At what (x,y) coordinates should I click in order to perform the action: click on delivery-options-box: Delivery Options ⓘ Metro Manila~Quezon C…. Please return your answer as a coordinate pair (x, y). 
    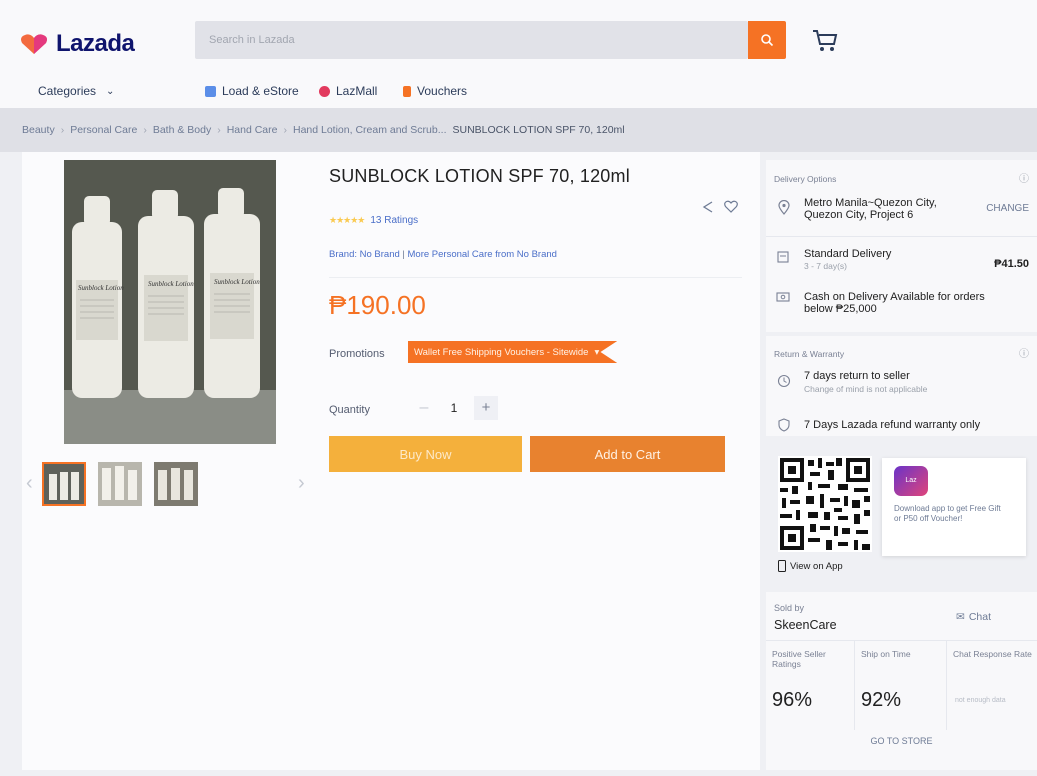
    Looking at the image, I should click on (901, 246).